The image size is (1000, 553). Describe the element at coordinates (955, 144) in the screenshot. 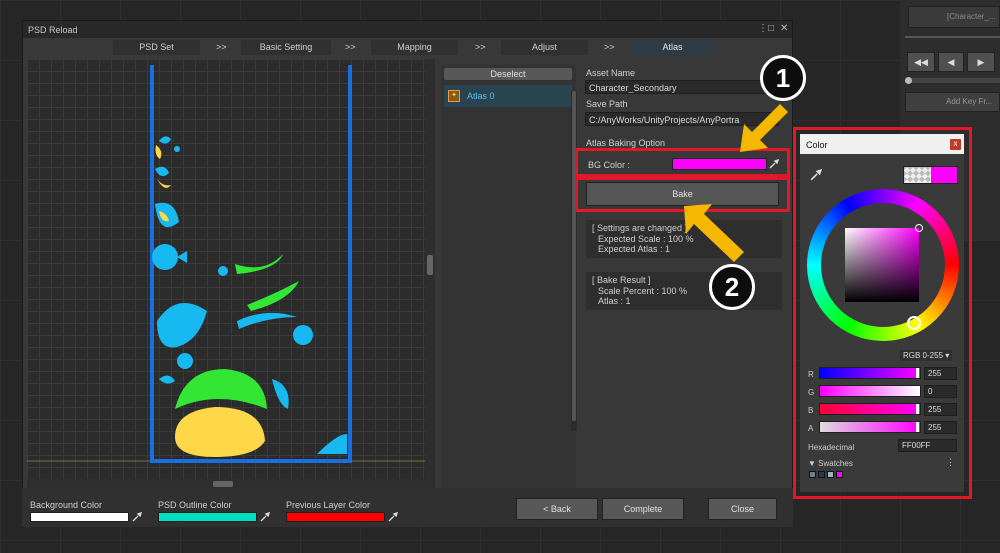

I see `color-picker-close-icon: x` at that location.